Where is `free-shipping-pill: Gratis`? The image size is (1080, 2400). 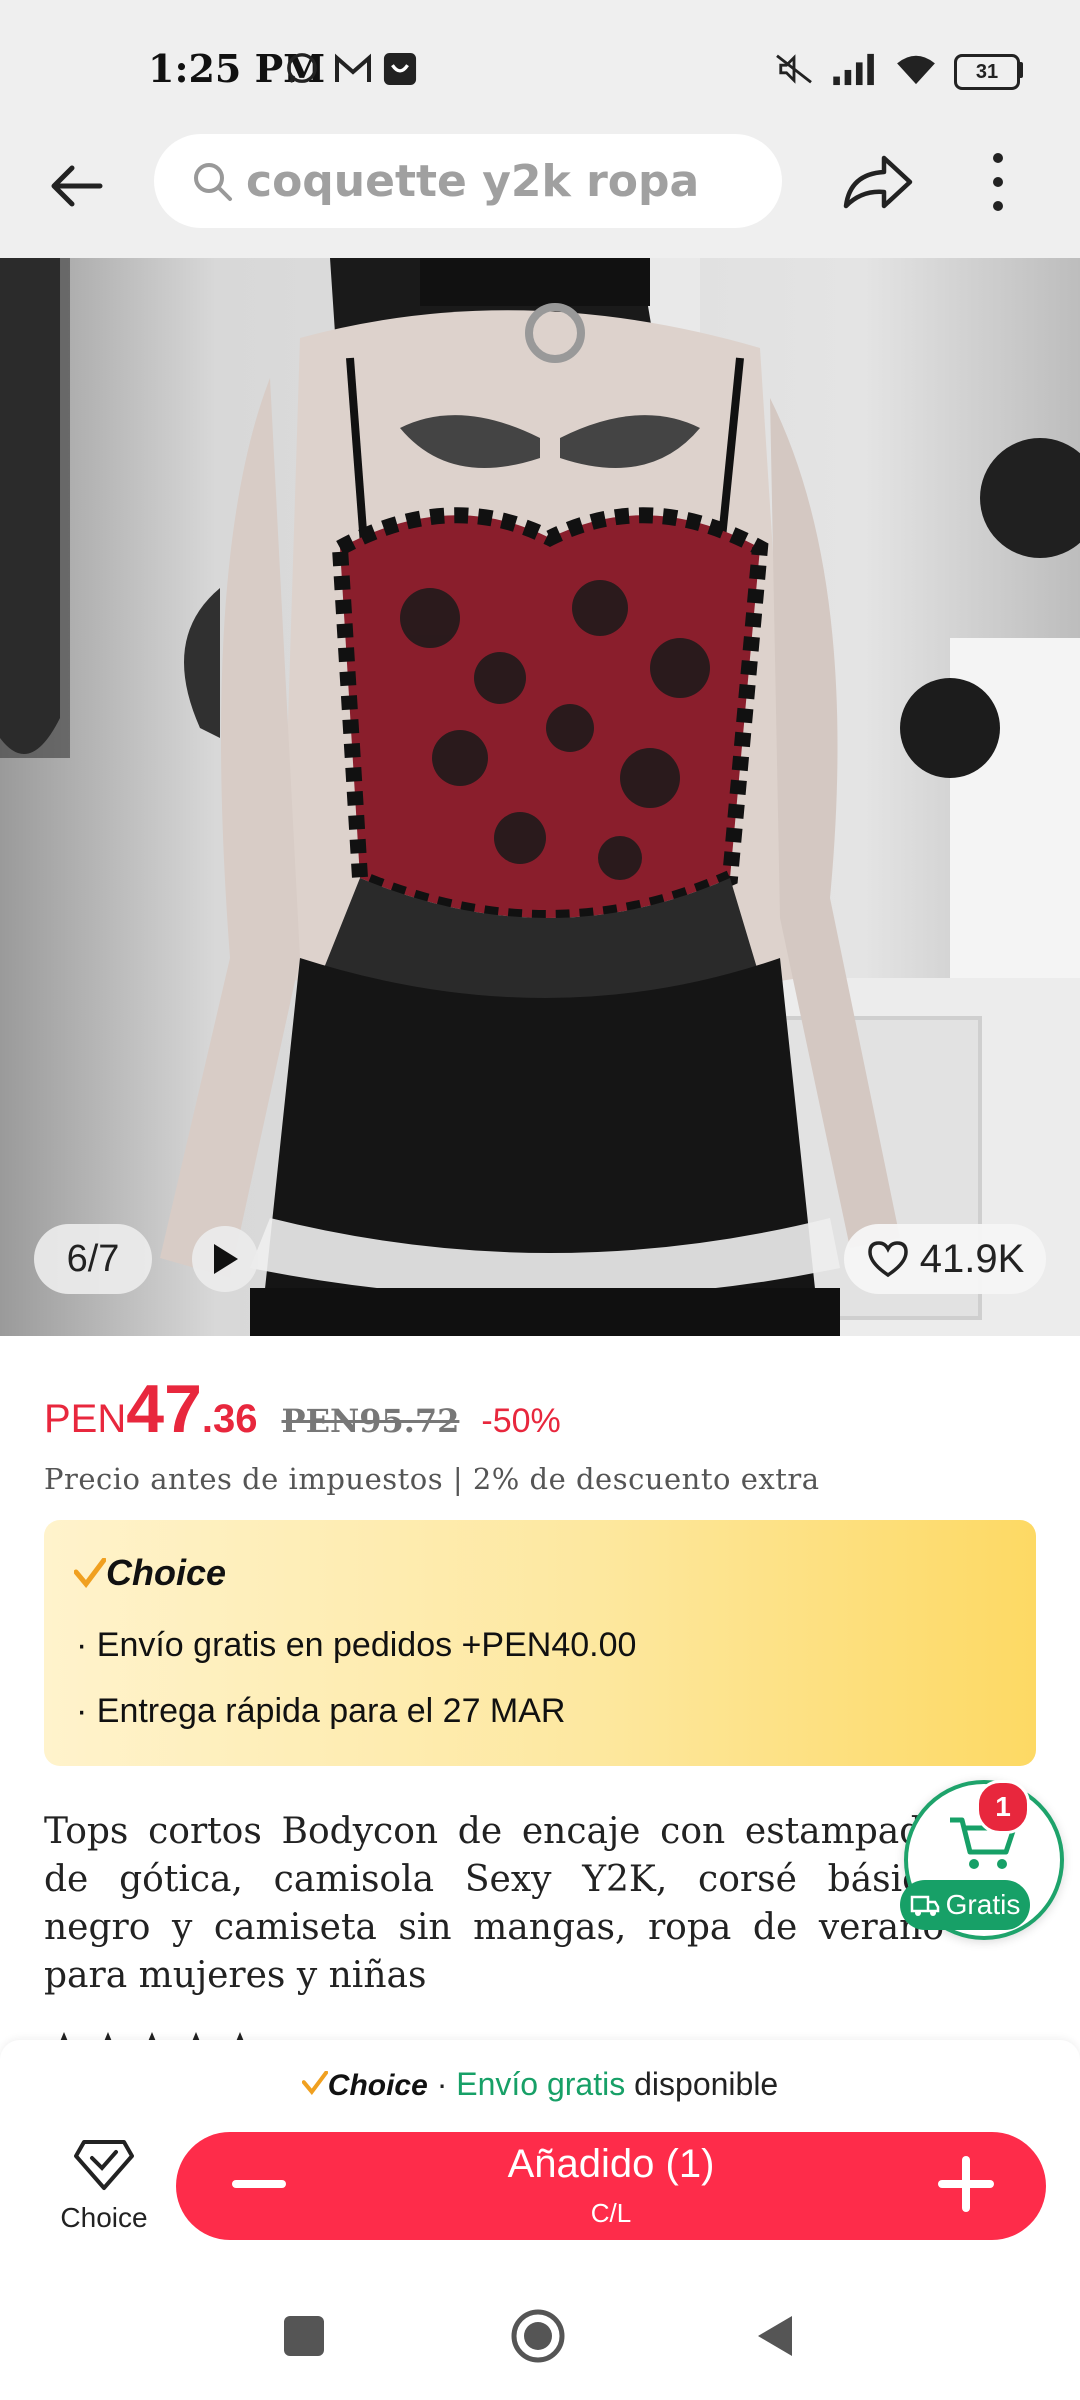 free-shipping-pill: Gratis is located at coordinates (965, 1905).